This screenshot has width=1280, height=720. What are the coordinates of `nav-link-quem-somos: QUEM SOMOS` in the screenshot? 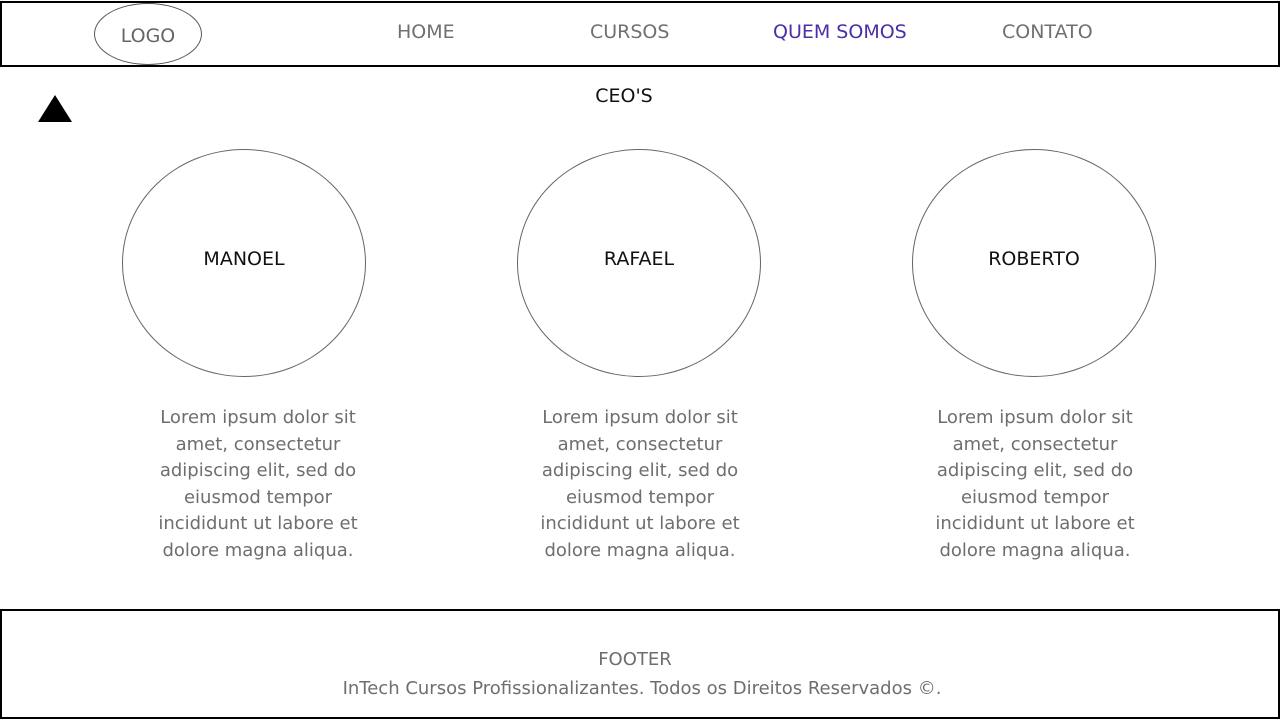 It's located at (840, 32).